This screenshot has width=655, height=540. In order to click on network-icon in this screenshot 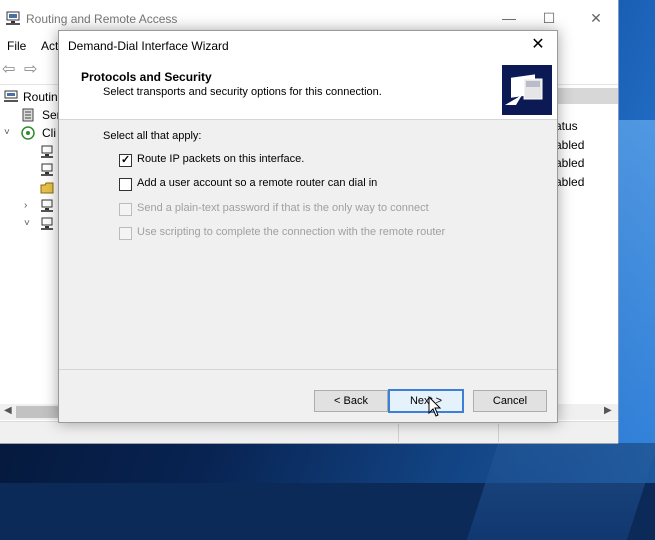, I will do `click(28, 133)`.